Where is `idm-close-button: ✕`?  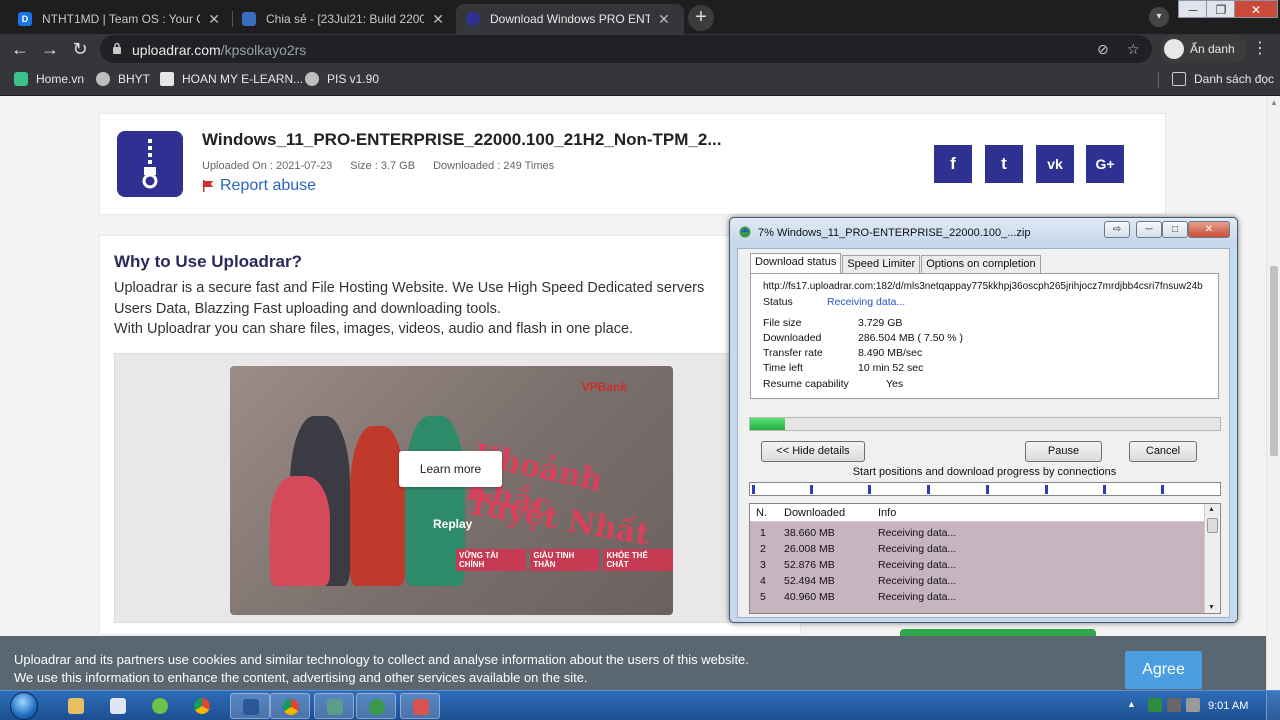
idm-close-button: ✕ is located at coordinates (1209, 229).